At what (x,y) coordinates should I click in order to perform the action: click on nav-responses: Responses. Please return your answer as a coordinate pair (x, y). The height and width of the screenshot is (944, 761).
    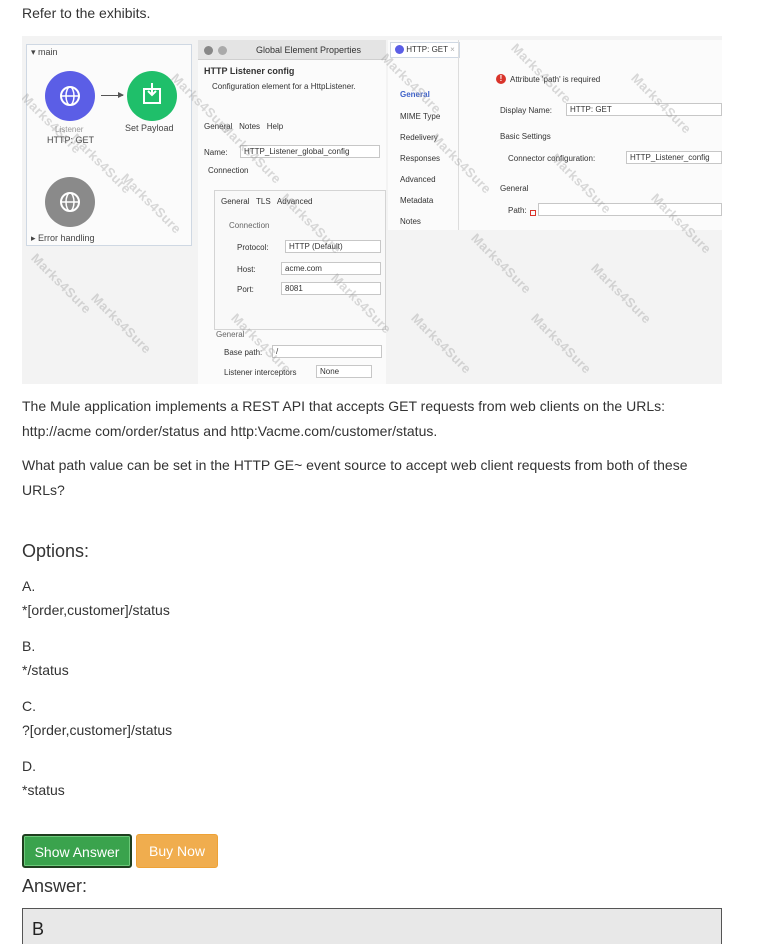
    Looking at the image, I should click on (420, 158).